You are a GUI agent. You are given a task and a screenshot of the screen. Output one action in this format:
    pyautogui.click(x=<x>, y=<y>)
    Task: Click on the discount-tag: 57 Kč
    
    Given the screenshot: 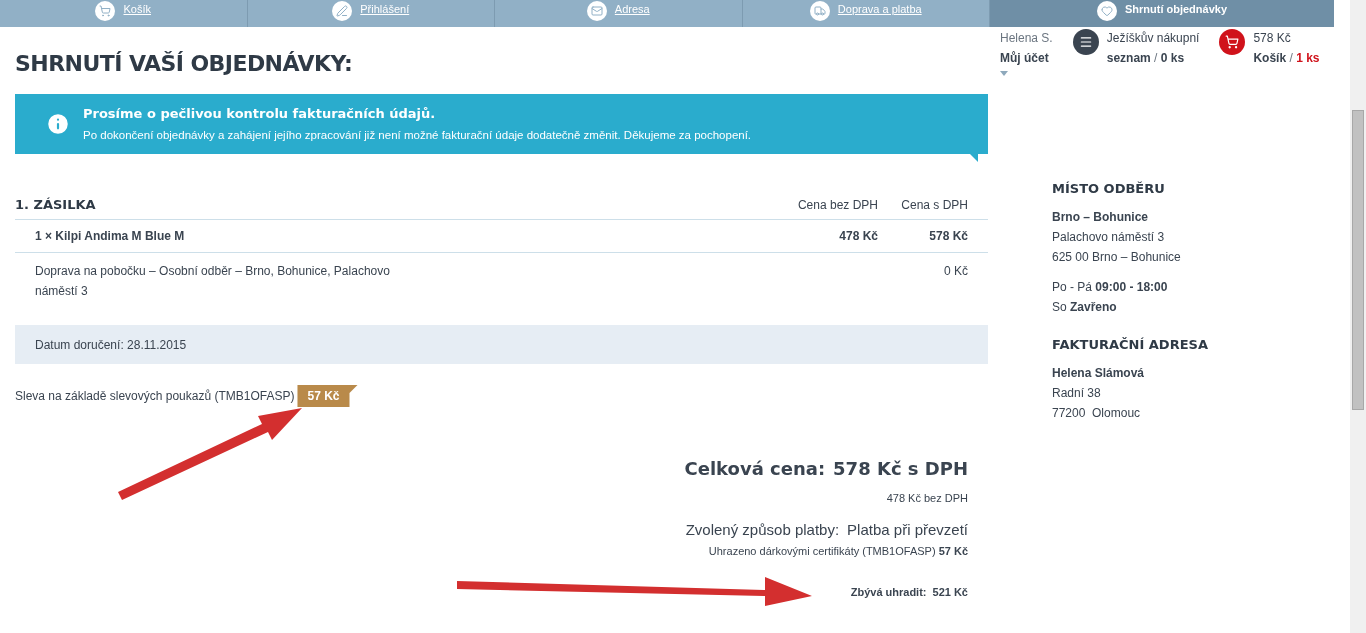 What is the action you would take?
    pyautogui.click(x=327, y=396)
    